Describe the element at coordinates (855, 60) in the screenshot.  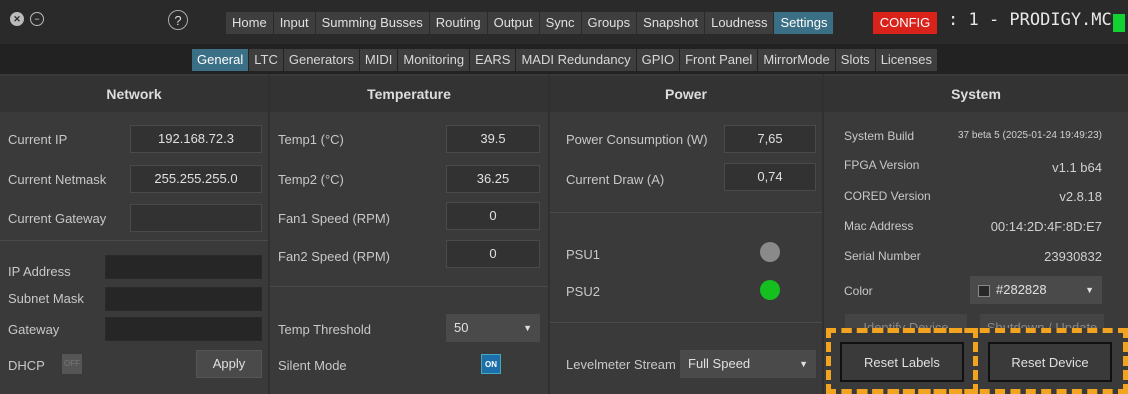
I see `tab-slots: Slots` at that location.